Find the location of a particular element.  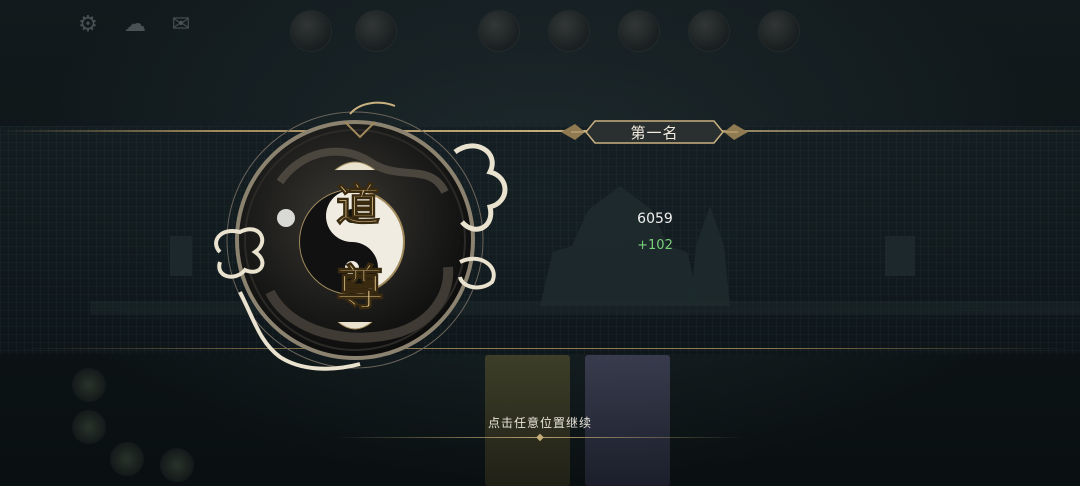

banner-bottom-border is located at coordinates (545, 348).